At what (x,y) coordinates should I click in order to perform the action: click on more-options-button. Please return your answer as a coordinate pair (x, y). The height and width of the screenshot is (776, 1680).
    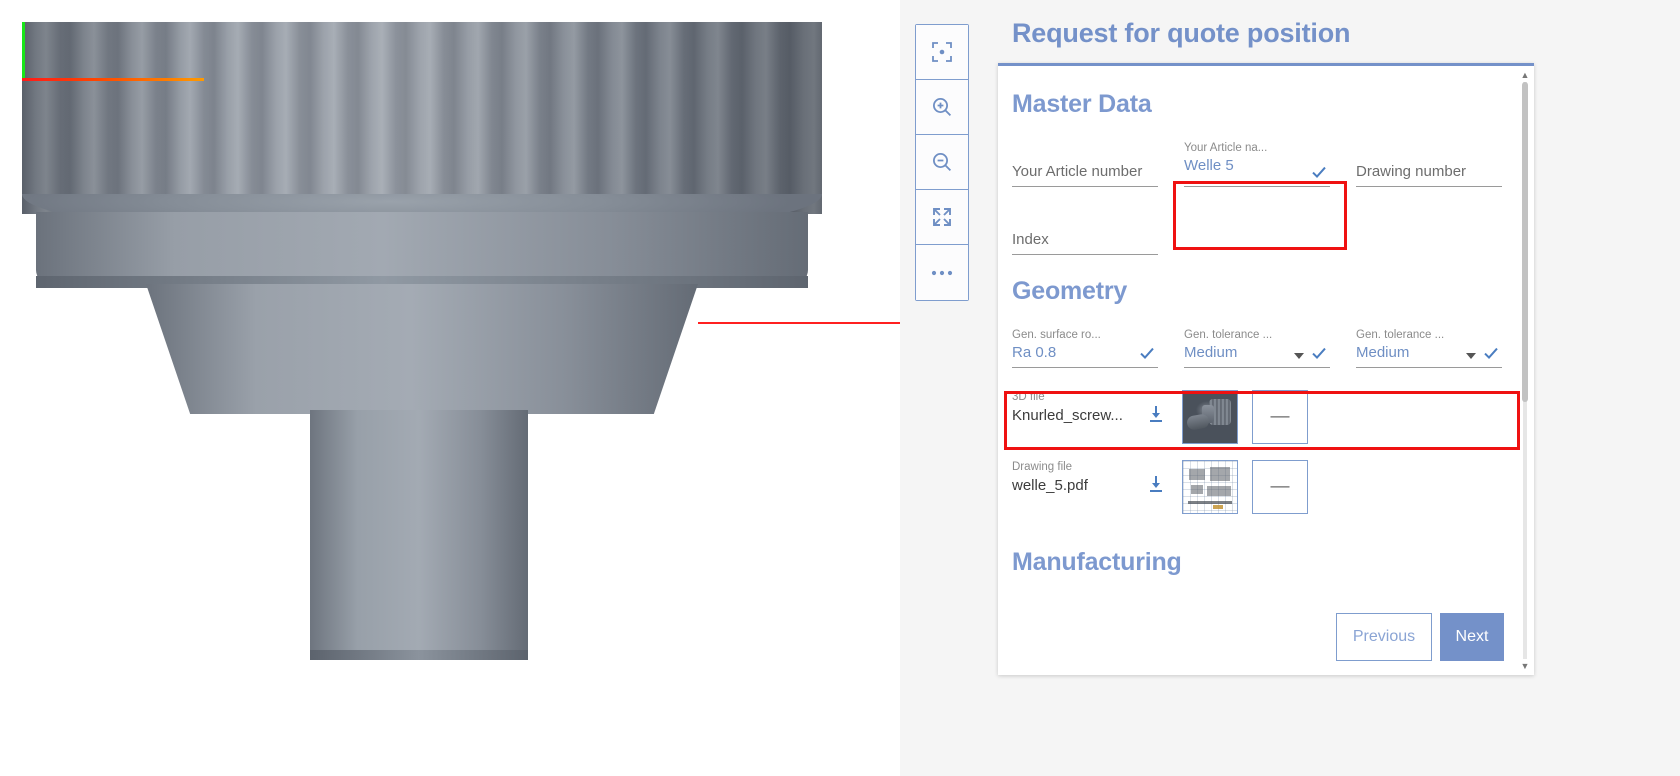
    Looking at the image, I should click on (942, 272).